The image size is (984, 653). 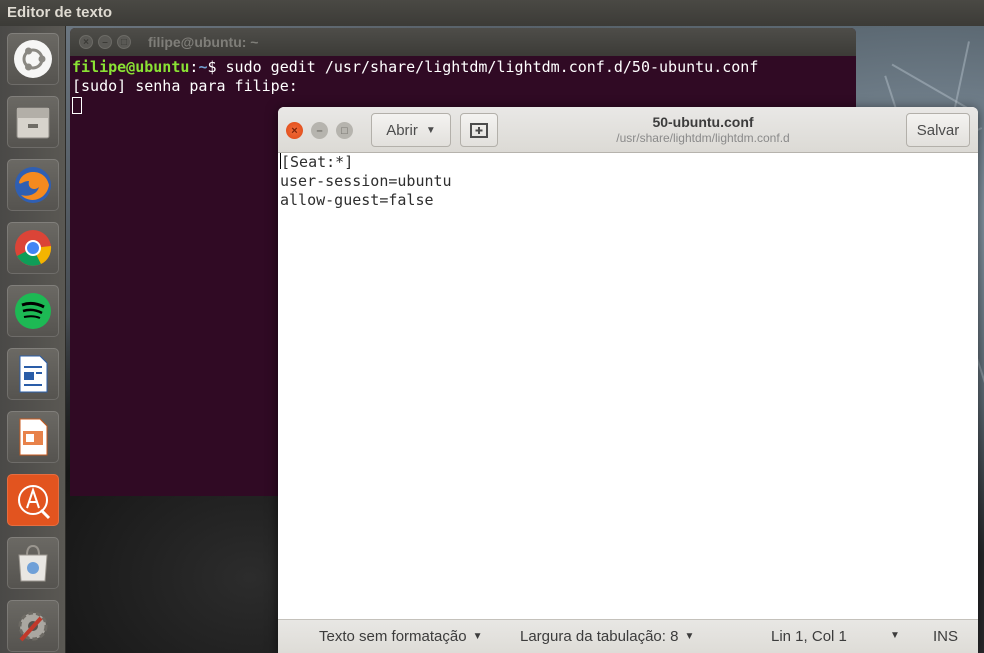 What do you see at coordinates (463, 42) in the screenshot?
I see `terminal-titlebar: × – □ filipe@ubuntu: ~` at bounding box center [463, 42].